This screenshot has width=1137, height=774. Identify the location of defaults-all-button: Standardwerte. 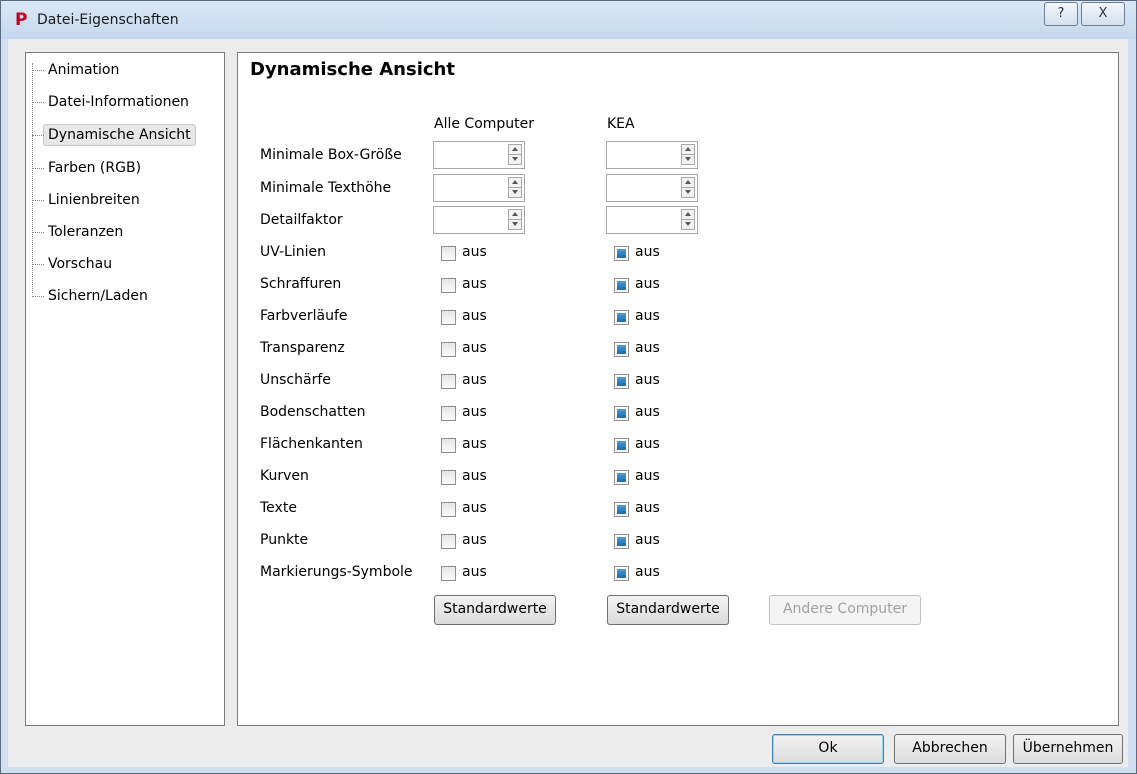
(495, 610).